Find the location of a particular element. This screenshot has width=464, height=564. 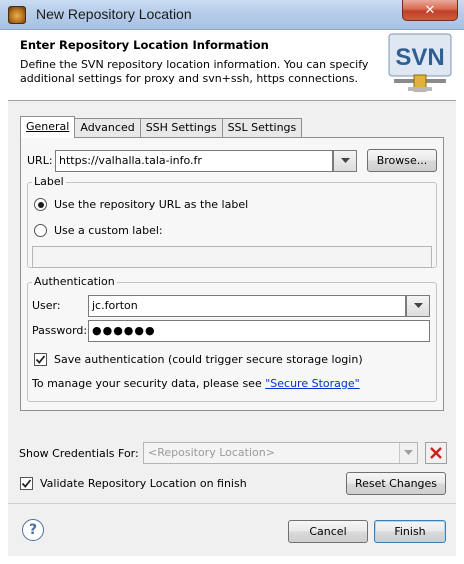

user-input: jc.forton is located at coordinates (247, 306).